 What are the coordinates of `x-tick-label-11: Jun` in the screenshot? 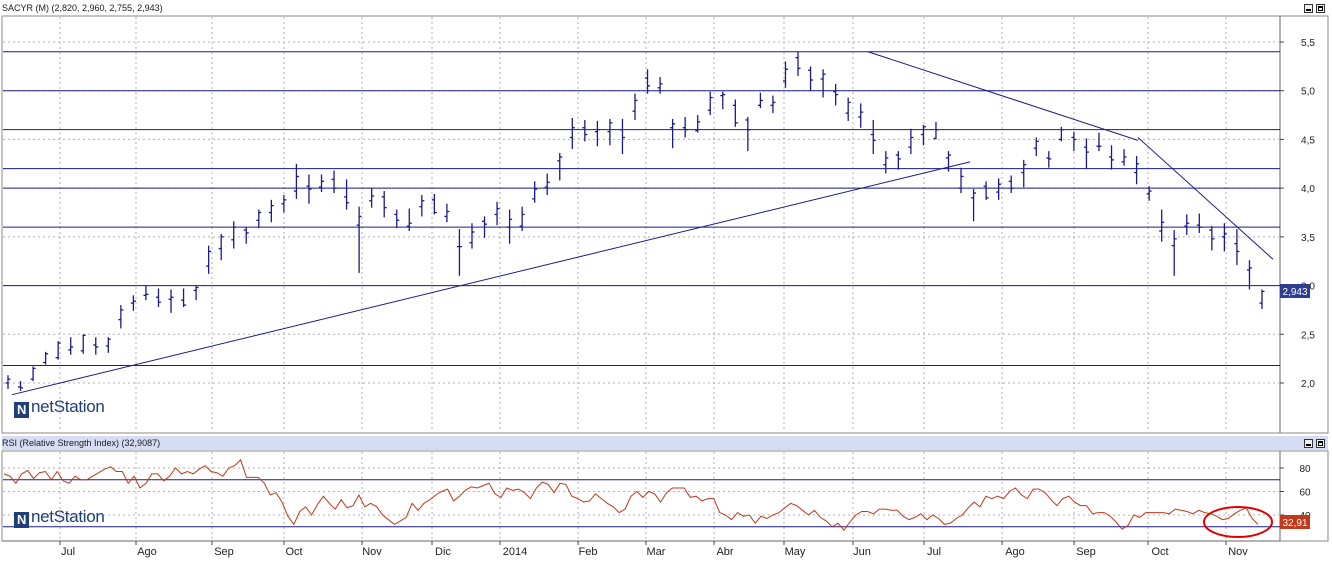 It's located at (862, 552).